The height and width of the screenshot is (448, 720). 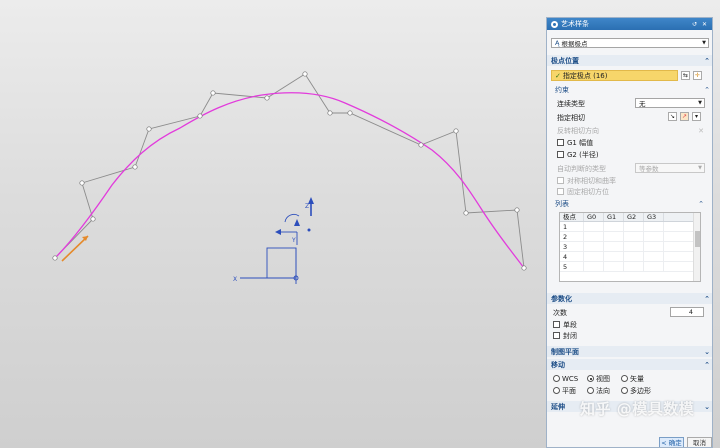 What do you see at coordinates (75, 248) in the screenshot?
I see `tangent-handle` at bounding box center [75, 248].